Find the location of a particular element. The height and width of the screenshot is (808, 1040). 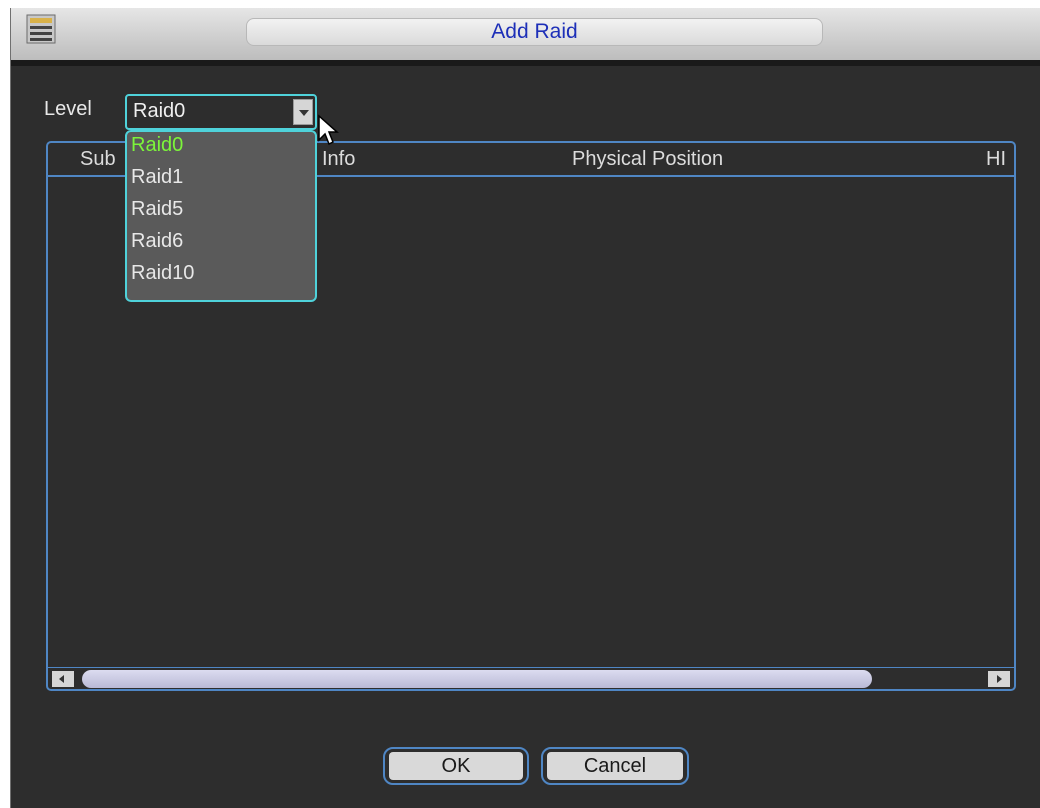

column-header-hdd: HI is located at coordinates (996, 159).